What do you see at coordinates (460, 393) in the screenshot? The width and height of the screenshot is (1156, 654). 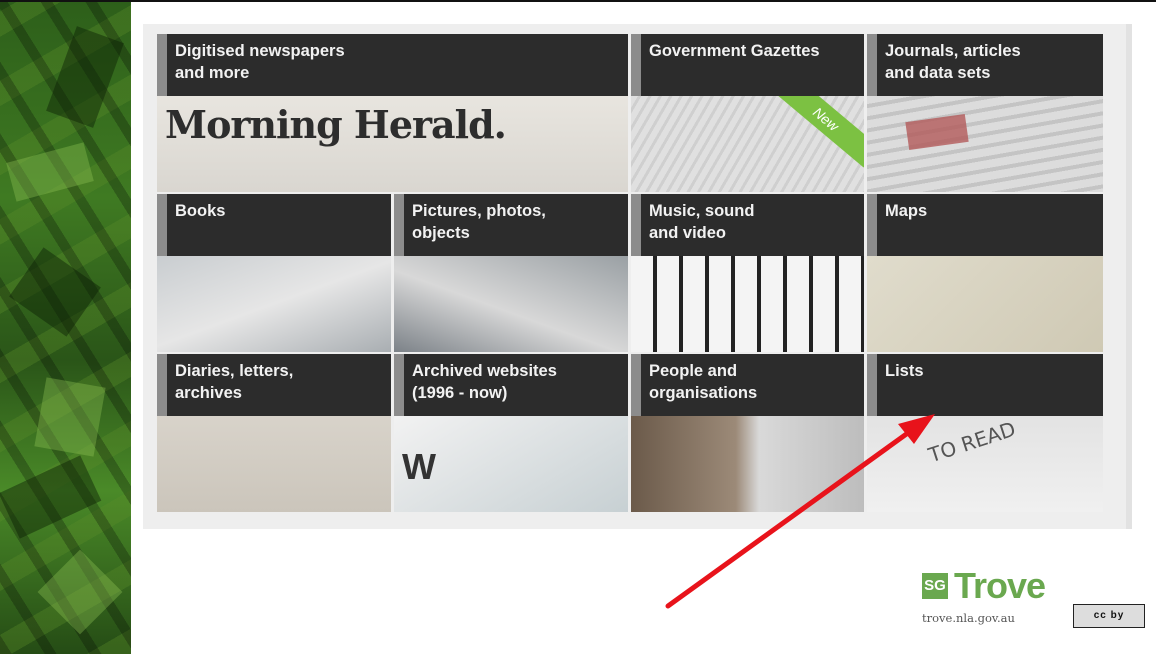 I see `tile-label-line2: (1996 - now)` at bounding box center [460, 393].